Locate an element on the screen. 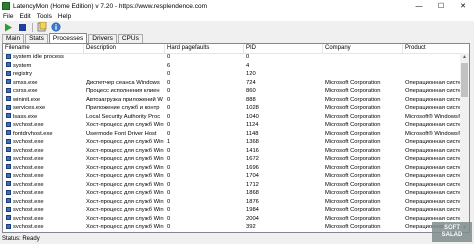 This screenshot has width=474, height=244. menu-tools: Tools is located at coordinates (44, 16).